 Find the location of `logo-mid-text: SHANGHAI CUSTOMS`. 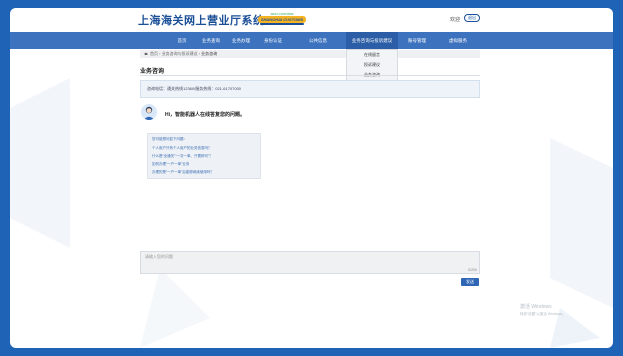

logo-mid-text: SHANGHAI CUSTOMS is located at coordinates (282, 19).